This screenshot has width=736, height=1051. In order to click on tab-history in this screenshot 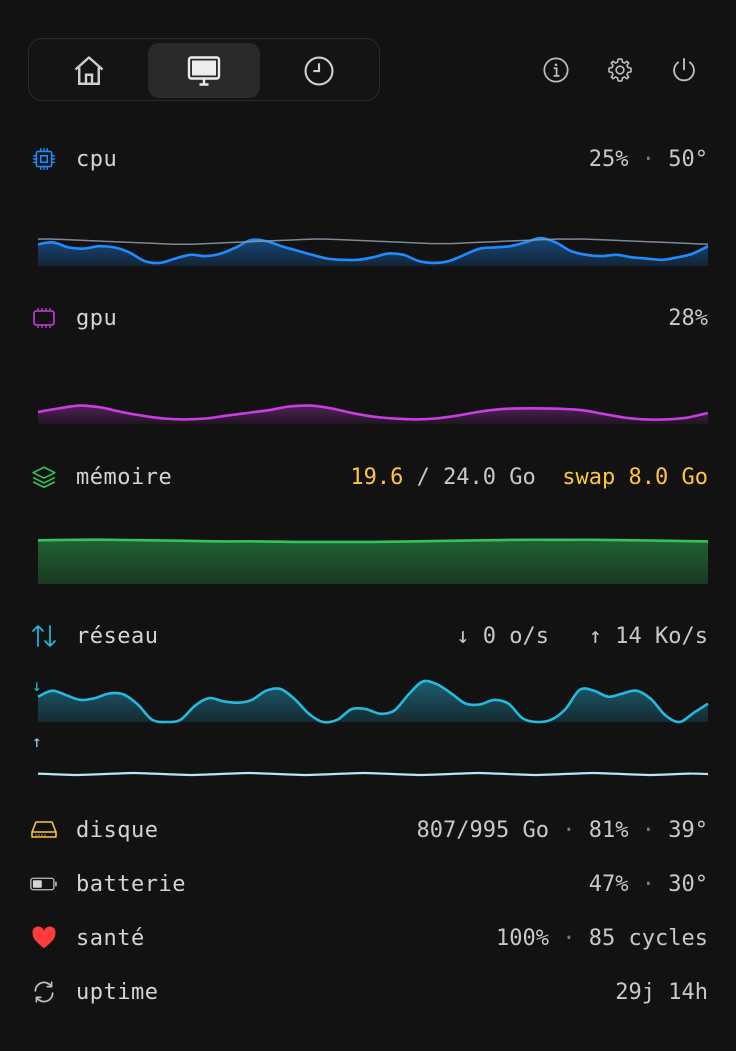, I will do `click(319, 70)`.